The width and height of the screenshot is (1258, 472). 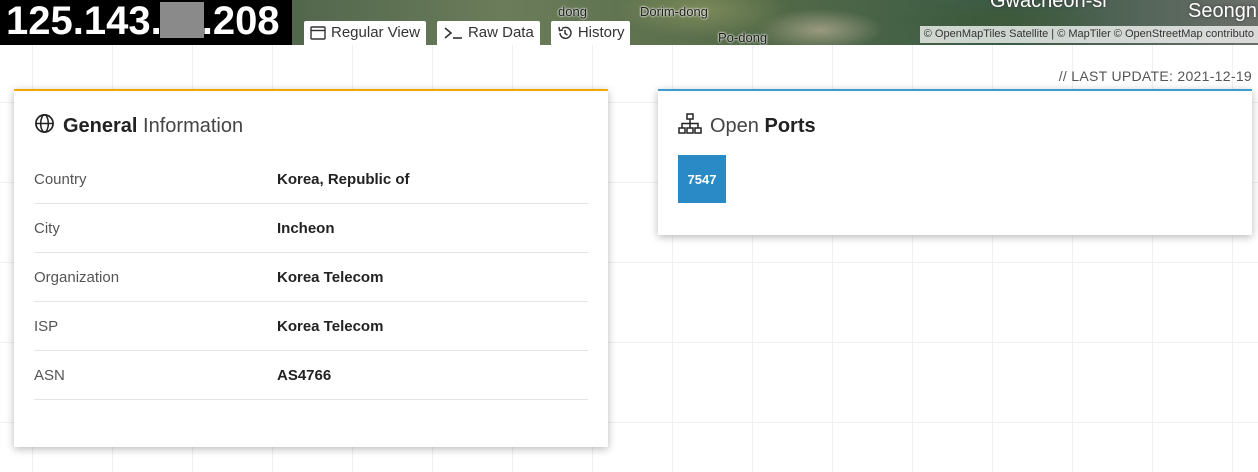 I want to click on table-row: Organization Korea Telecom, so click(x=311, y=277).